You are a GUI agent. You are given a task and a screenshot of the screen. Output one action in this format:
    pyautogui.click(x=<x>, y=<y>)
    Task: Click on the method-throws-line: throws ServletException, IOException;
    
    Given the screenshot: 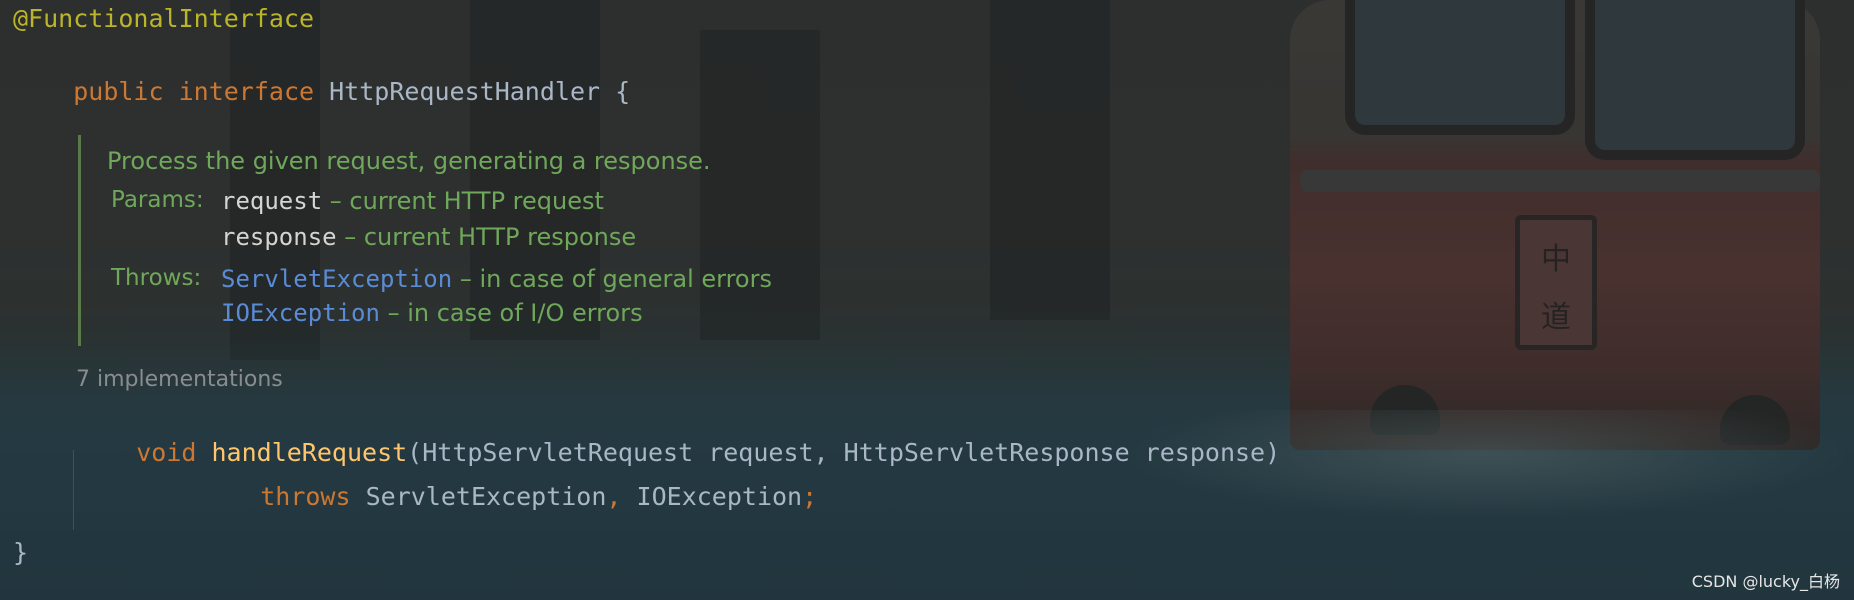 What is the action you would take?
    pyautogui.click(x=508, y=497)
    